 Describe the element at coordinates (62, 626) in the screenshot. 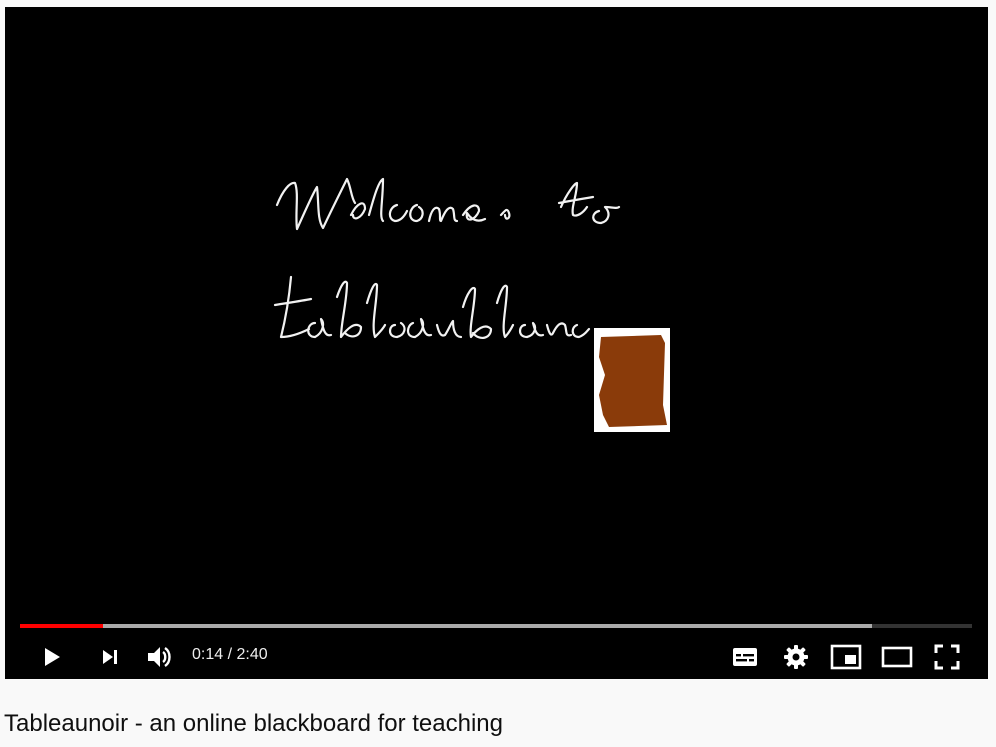

I see `played-bar` at that location.